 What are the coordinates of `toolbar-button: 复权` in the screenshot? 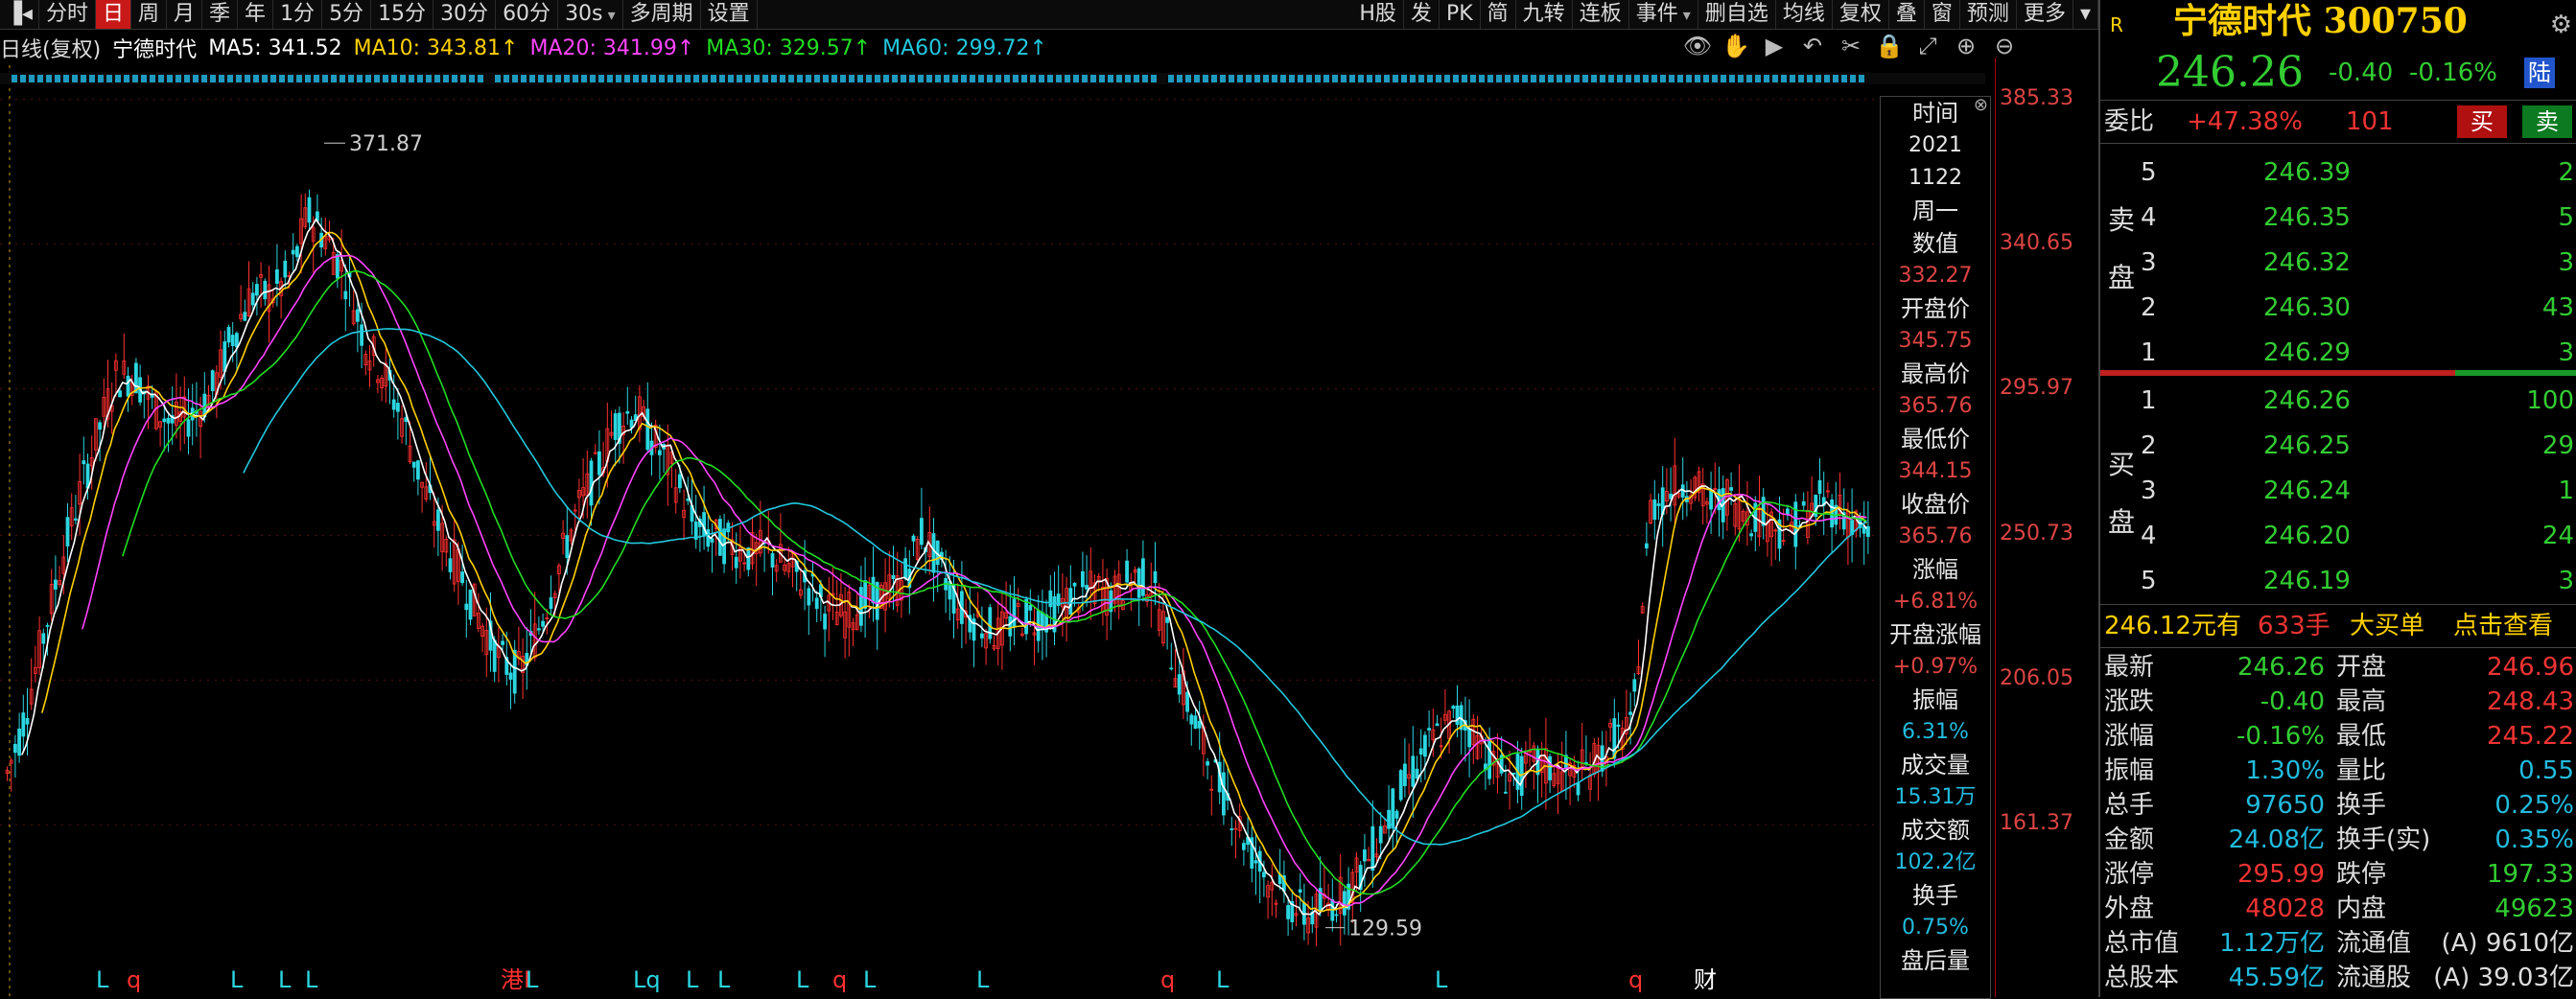 It's located at (1861, 14).